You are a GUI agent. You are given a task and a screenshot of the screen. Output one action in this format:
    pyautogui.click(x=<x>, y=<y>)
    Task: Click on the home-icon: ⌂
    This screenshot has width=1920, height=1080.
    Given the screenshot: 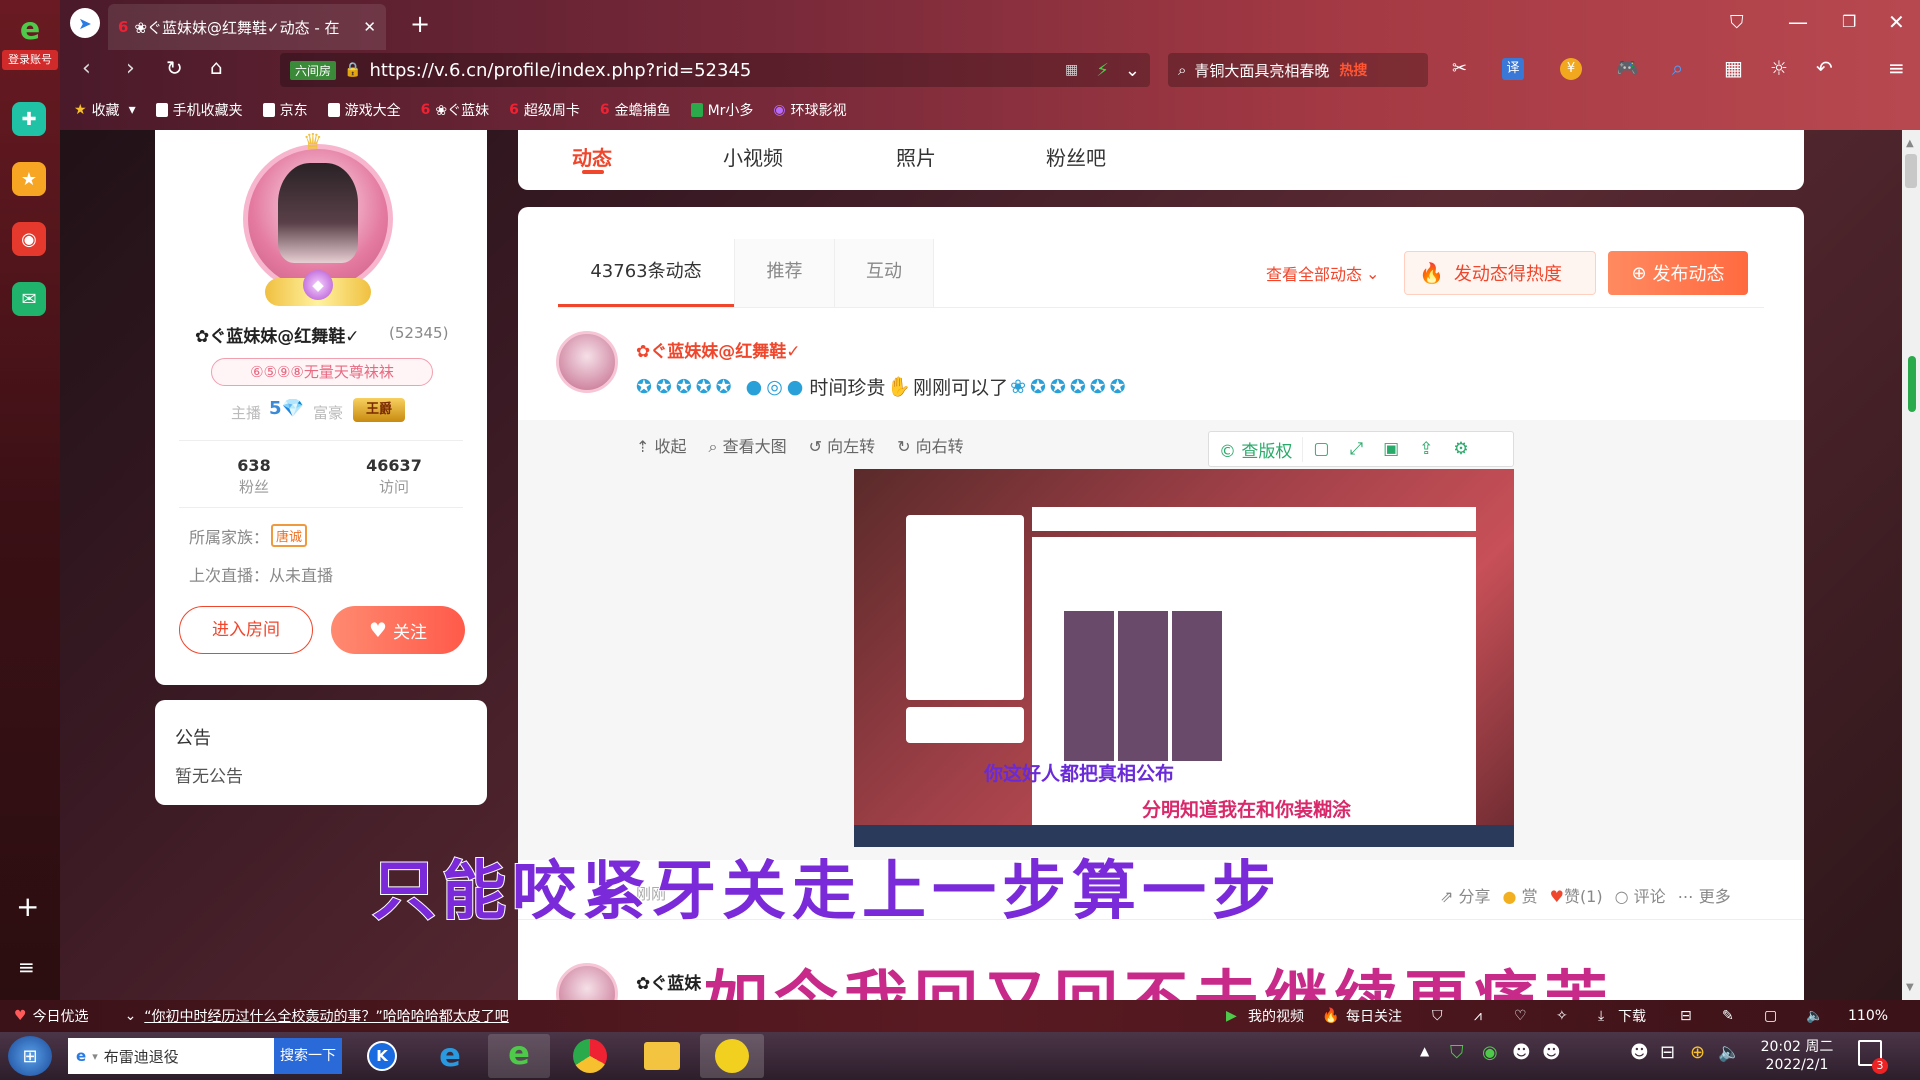 What is the action you would take?
    pyautogui.click(x=216, y=67)
    